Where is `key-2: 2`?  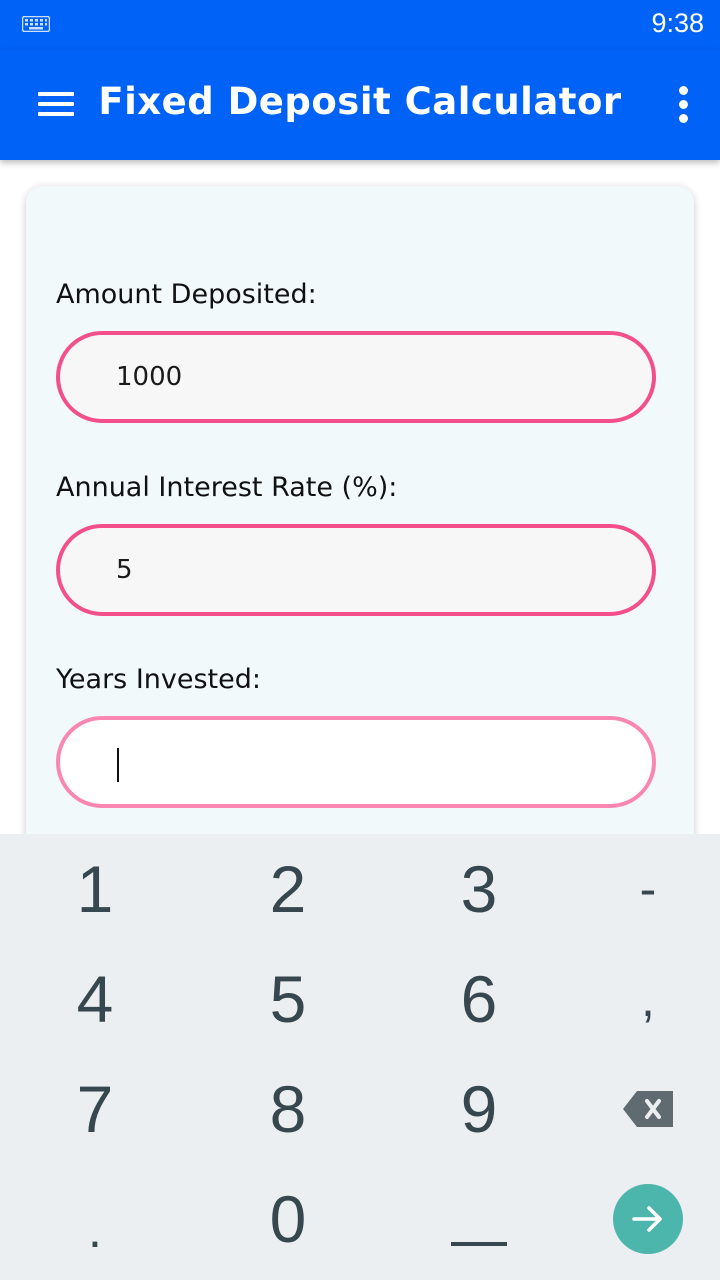 key-2: 2 is located at coordinates (288, 889).